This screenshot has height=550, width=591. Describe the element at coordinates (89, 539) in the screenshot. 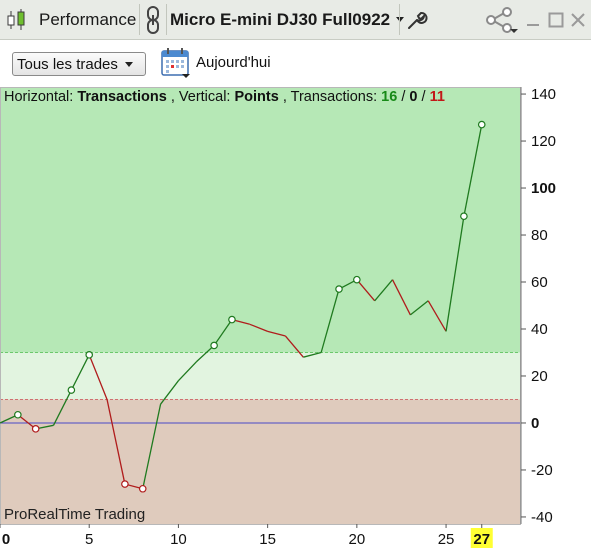

I see `x-tick-label: 5` at that location.